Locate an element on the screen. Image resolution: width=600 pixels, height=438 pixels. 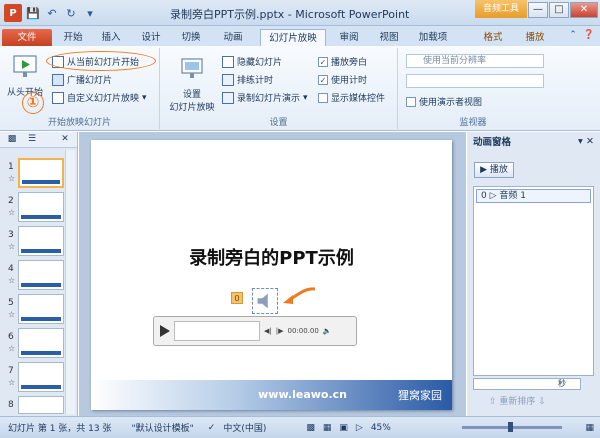
start-group-label: 开始放映幻灯片 is located at coordinates (79, 123).